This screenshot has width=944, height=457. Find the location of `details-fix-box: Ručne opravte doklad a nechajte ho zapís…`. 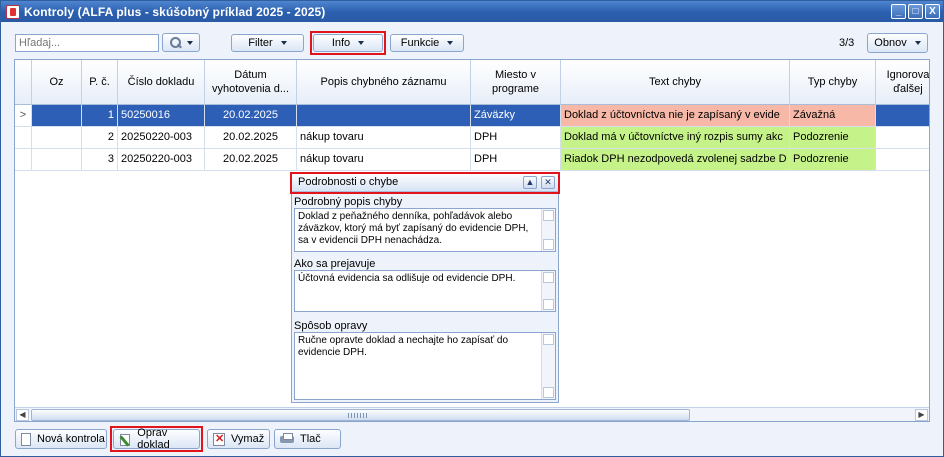

details-fix-box: Ručne opravte doklad a nechajte ho zapís… is located at coordinates (425, 366).